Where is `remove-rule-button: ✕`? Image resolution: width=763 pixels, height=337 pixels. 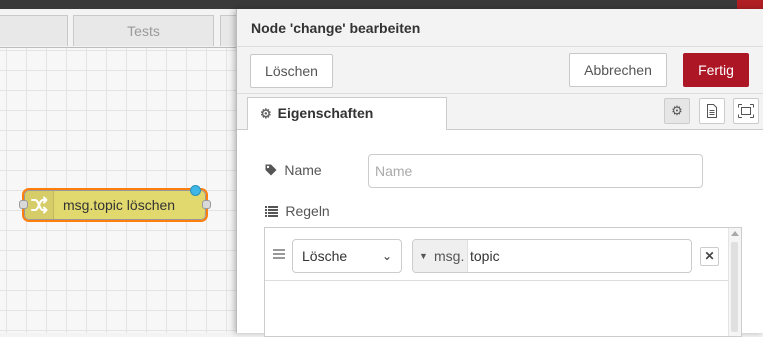 remove-rule-button: ✕ is located at coordinates (709, 256).